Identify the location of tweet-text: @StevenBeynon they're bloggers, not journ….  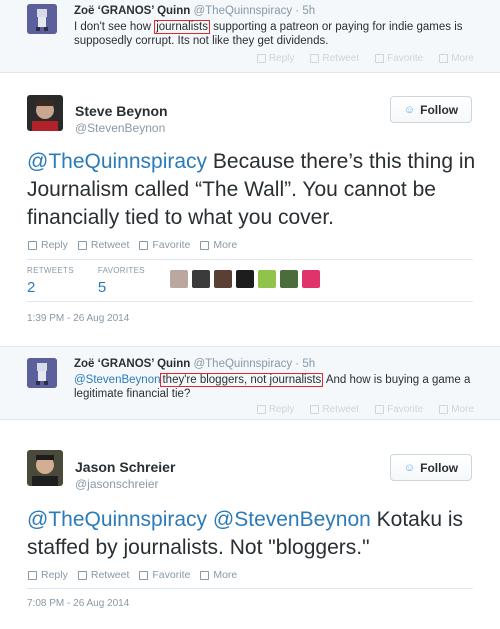
(272, 386).